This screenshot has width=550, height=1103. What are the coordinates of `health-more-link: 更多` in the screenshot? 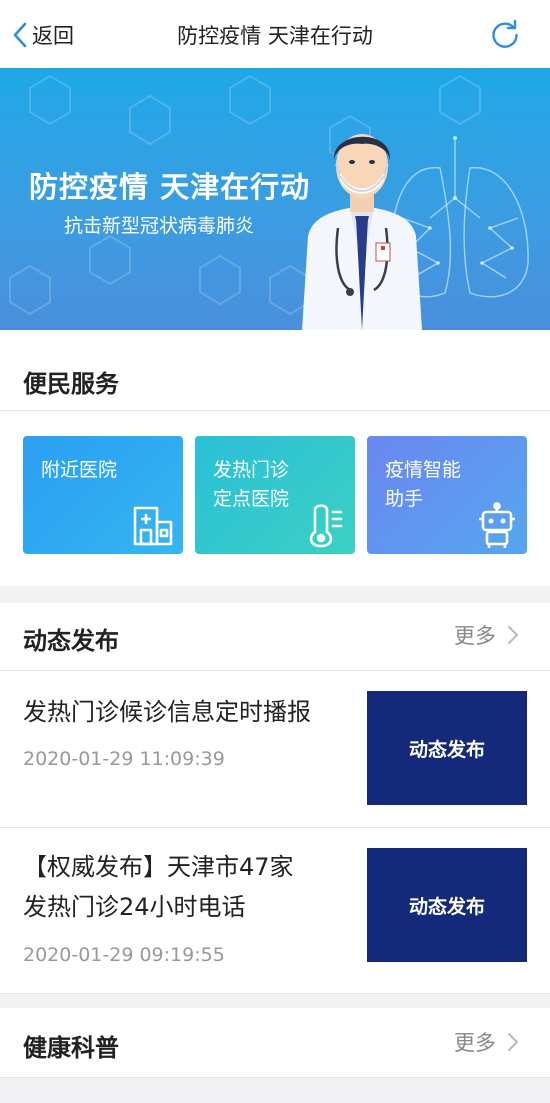 It's located at (487, 1042).